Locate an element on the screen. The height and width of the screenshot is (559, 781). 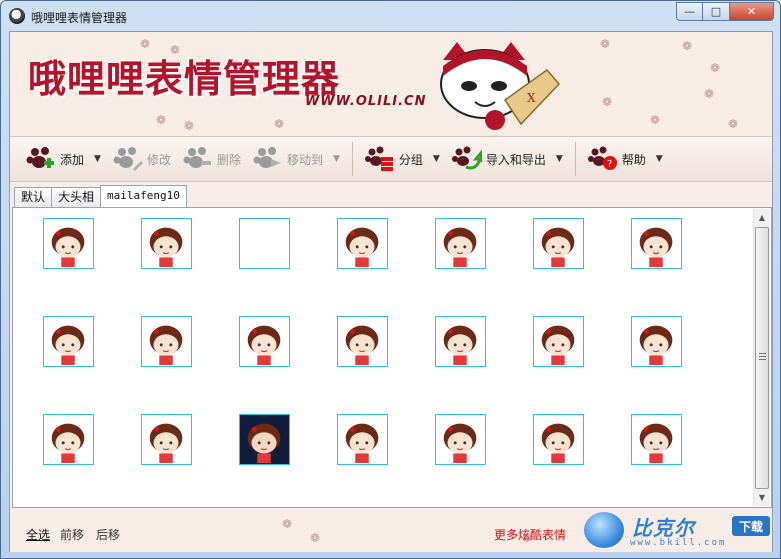
title-bar: 哦哩哩表情管理器 — □ ✕ is located at coordinates (390, 16).